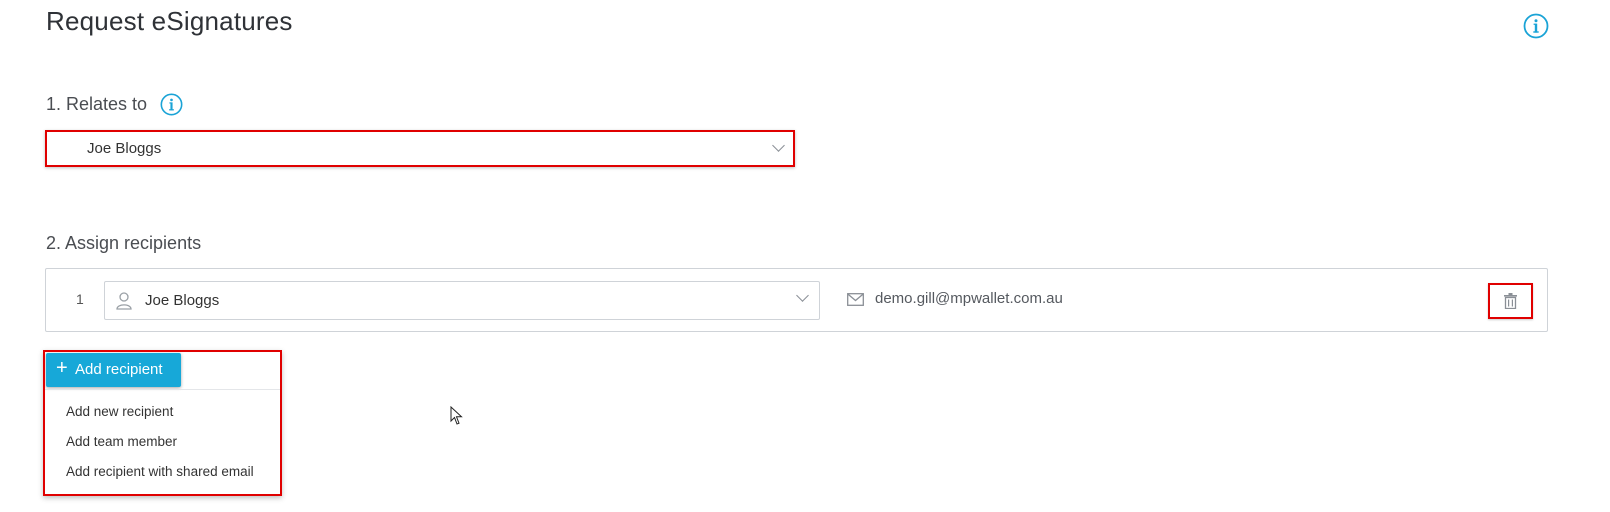  I want to click on recipient-name: Joe Bloggs, so click(182, 300).